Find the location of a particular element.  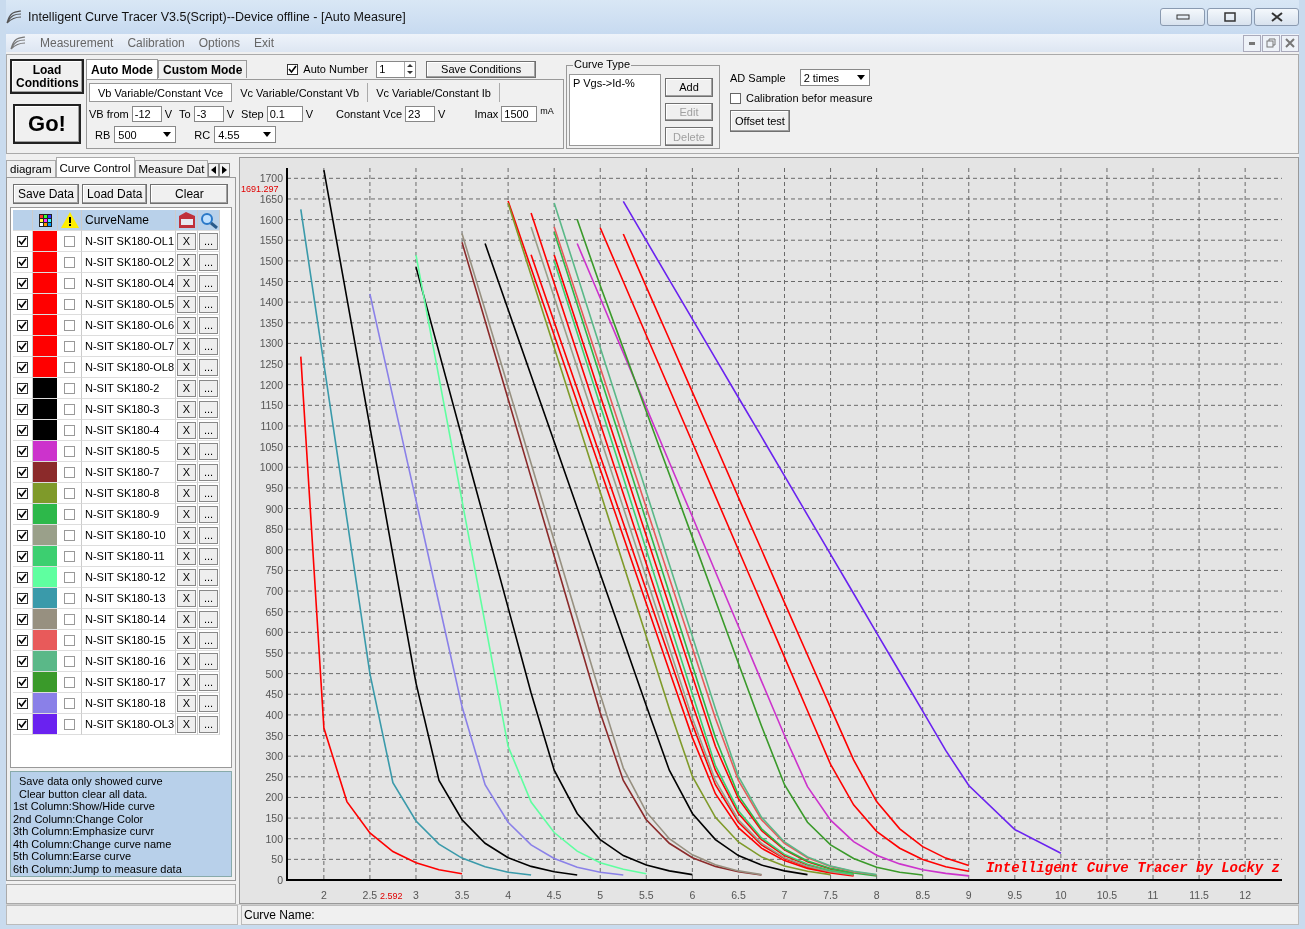

y-tick-label: 950 is located at coordinates (274, 487).